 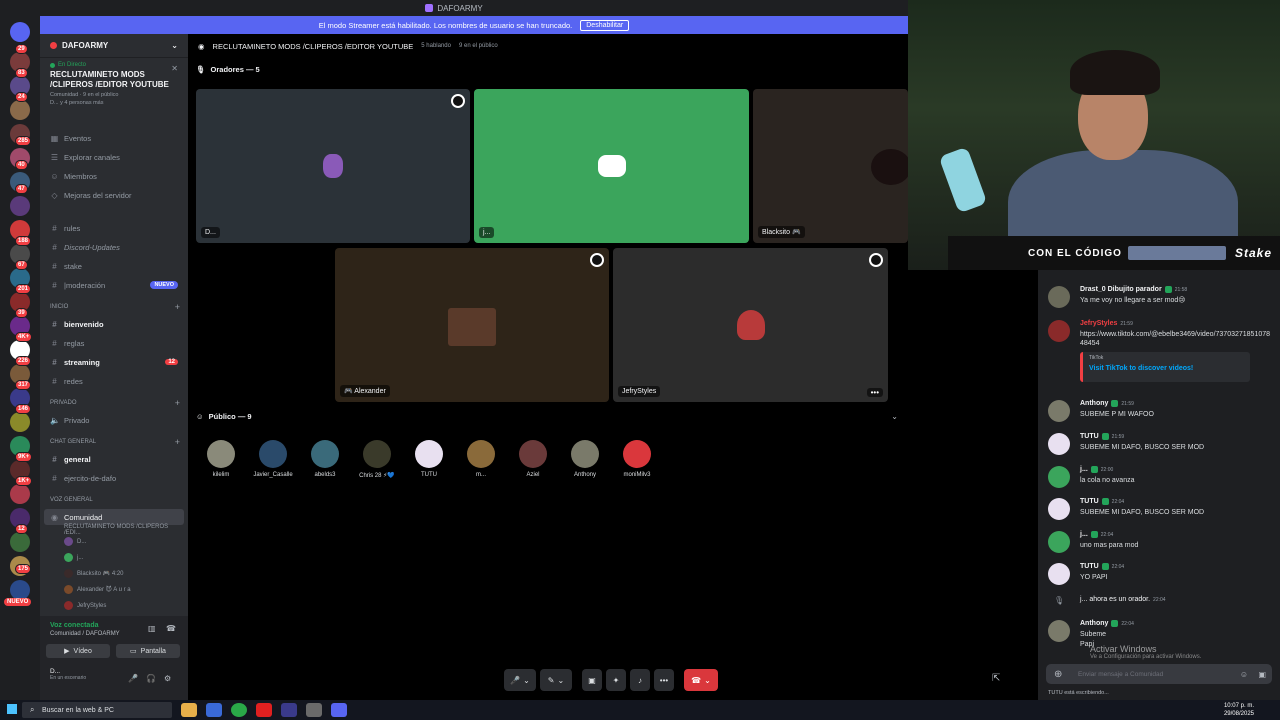 I want to click on nav-events: ▦ Eventos, so click(x=114, y=138).